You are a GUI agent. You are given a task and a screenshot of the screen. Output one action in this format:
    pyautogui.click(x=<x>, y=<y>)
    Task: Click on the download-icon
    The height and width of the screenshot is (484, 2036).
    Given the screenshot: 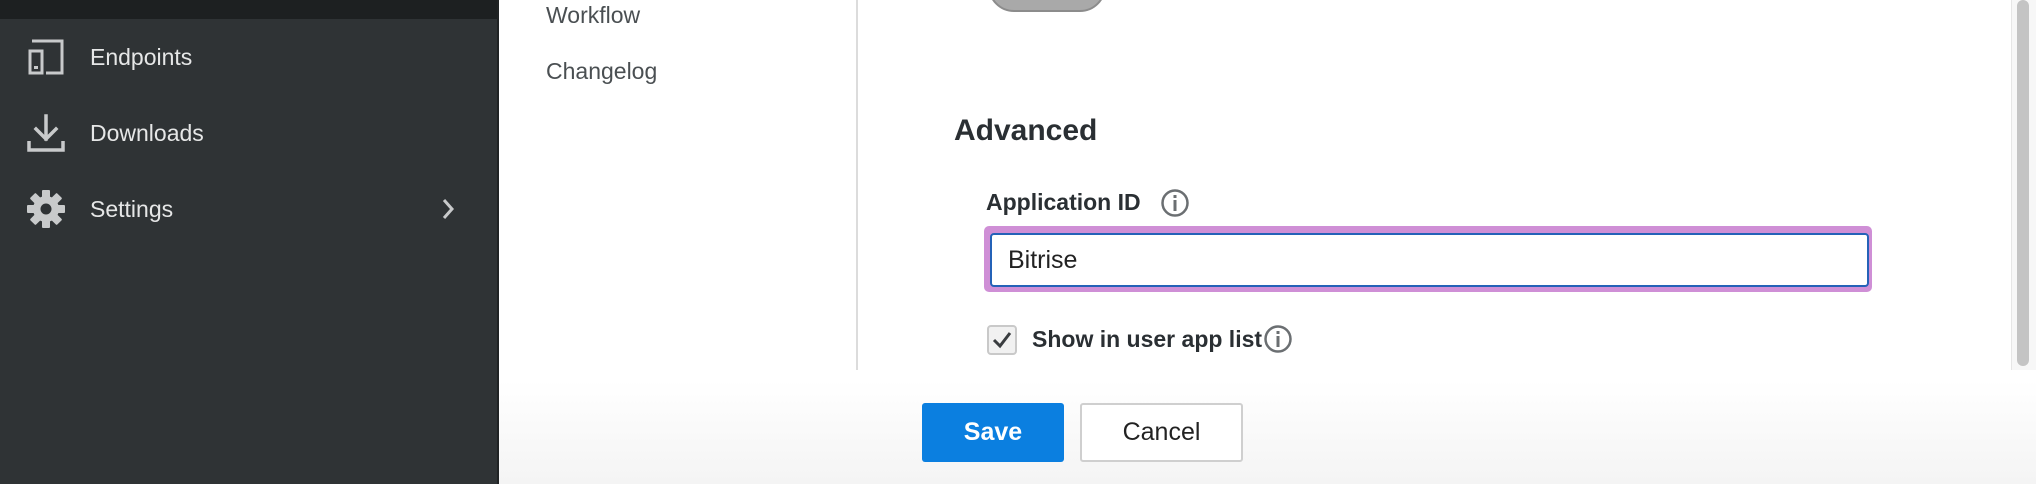 What is the action you would take?
    pyautogui.click(x=46, y=133)
    